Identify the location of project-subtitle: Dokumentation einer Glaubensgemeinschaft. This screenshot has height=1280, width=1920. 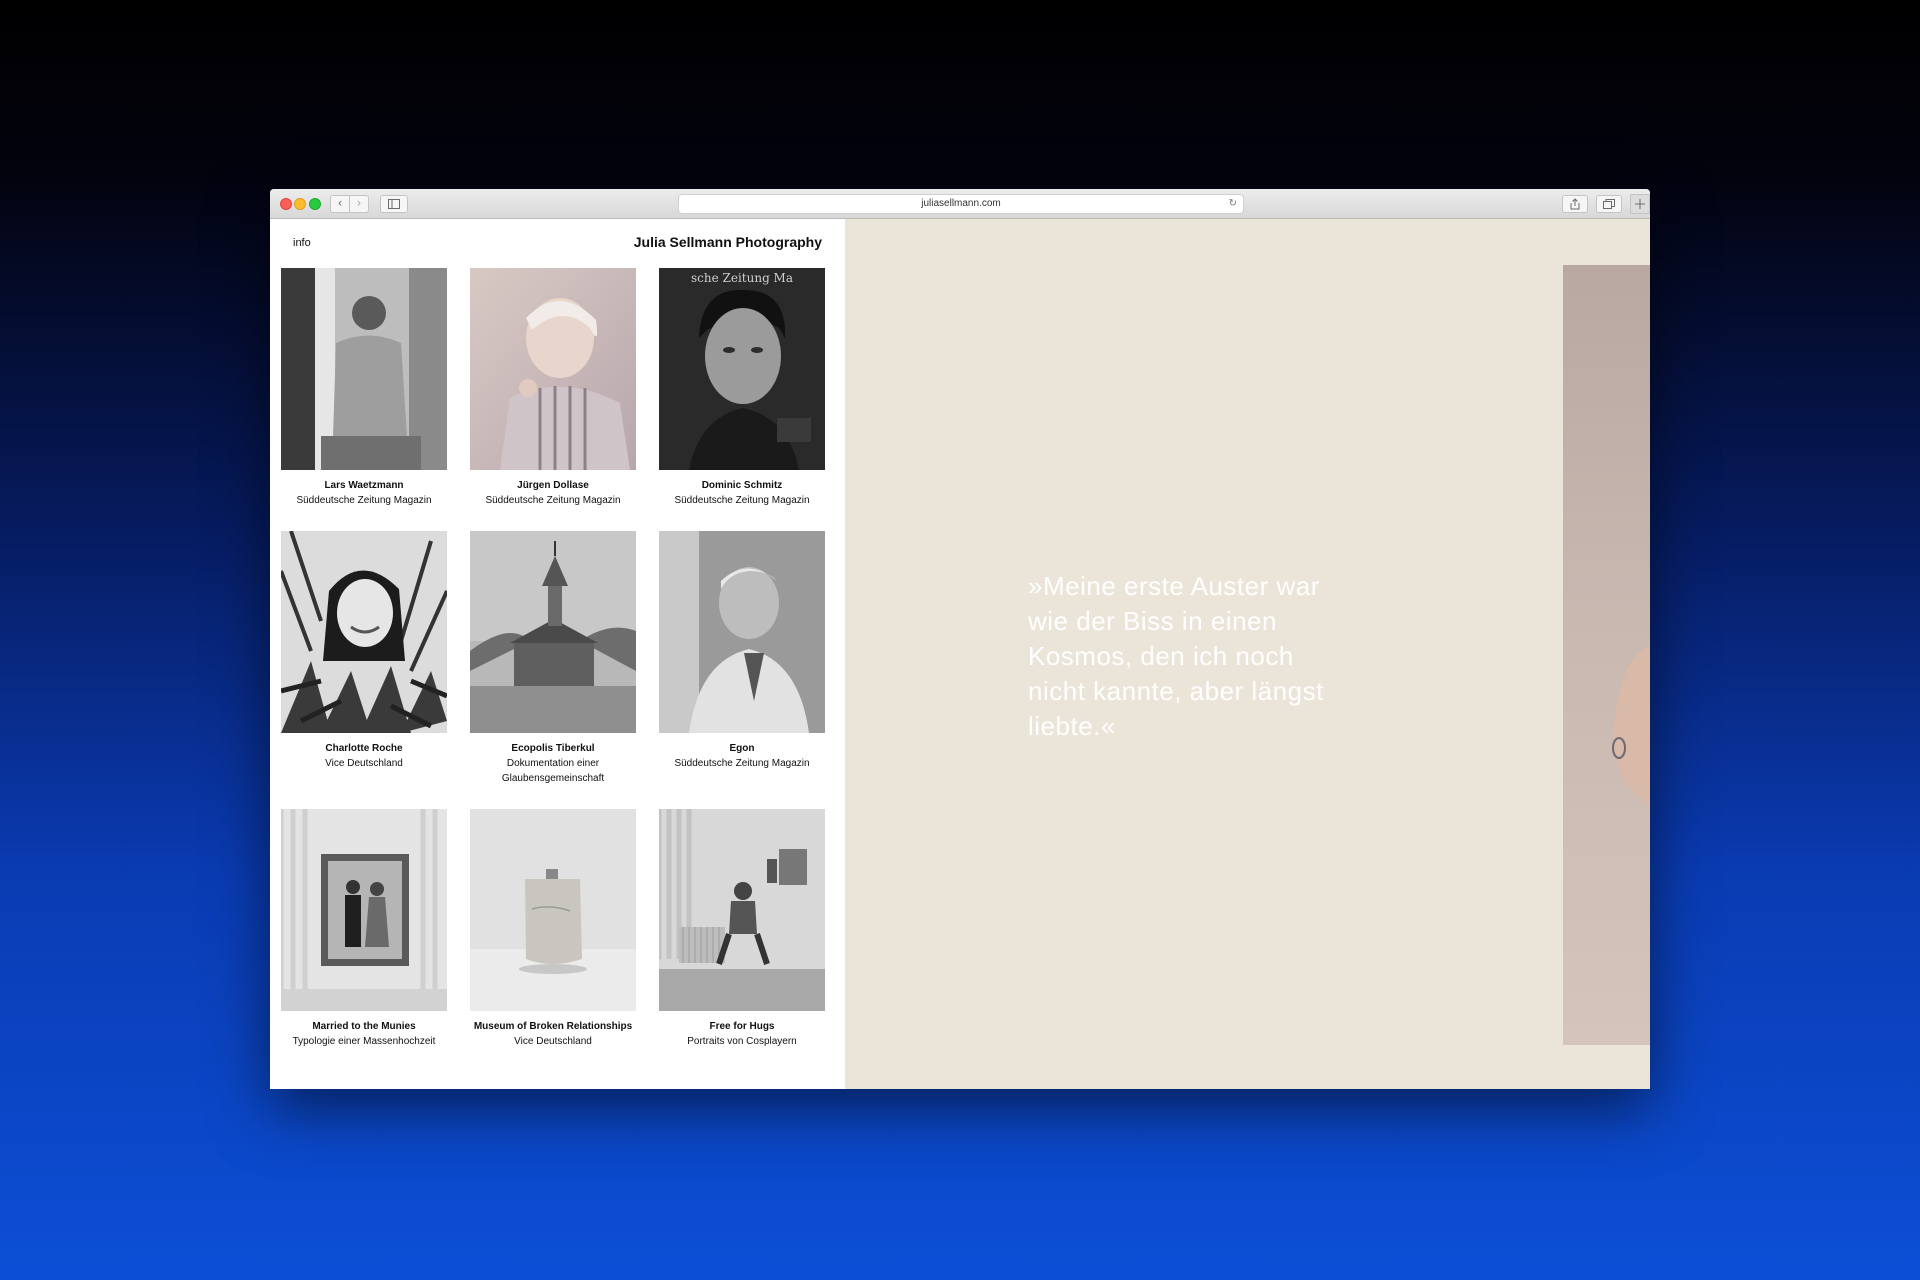
(553, 771).